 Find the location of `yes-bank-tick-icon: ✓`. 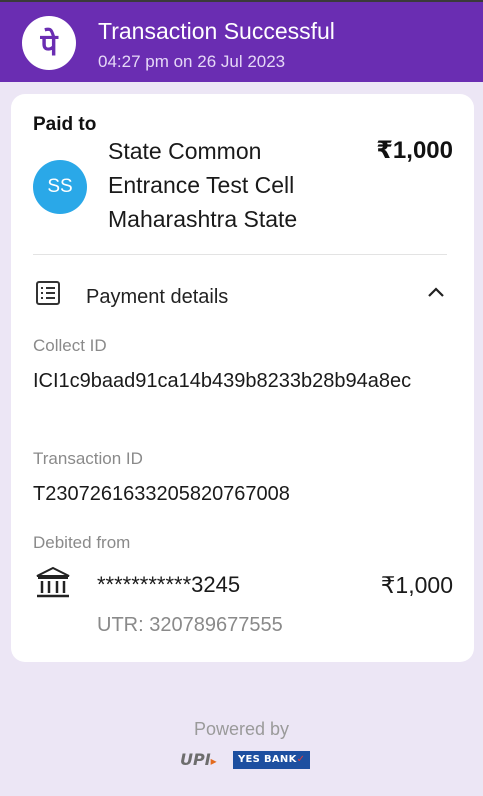

yes-bank-tick-icon: ✓ is located at coordinates (301, 759).